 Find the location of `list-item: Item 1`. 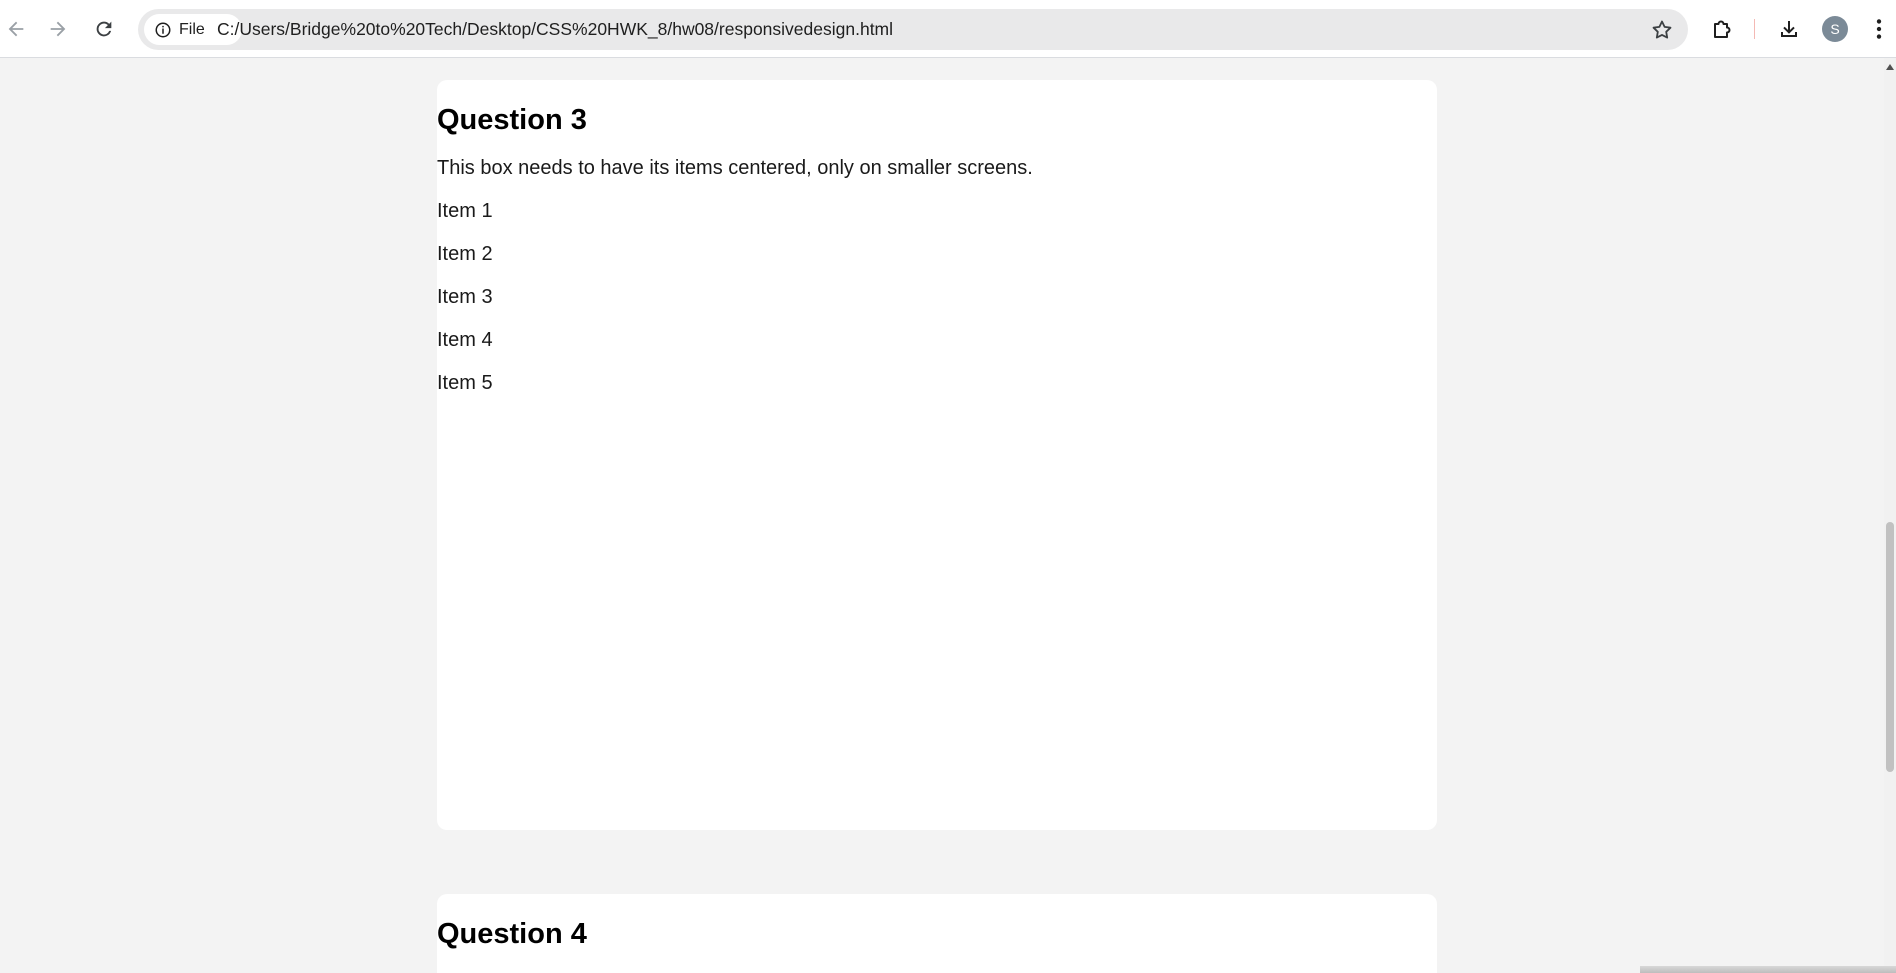

list-item: Item 1 is located at coordinates (465, 211).